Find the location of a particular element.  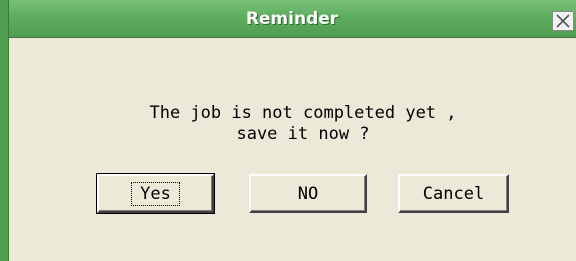

title-bar: Reminder is located at coordinates (288, 19).